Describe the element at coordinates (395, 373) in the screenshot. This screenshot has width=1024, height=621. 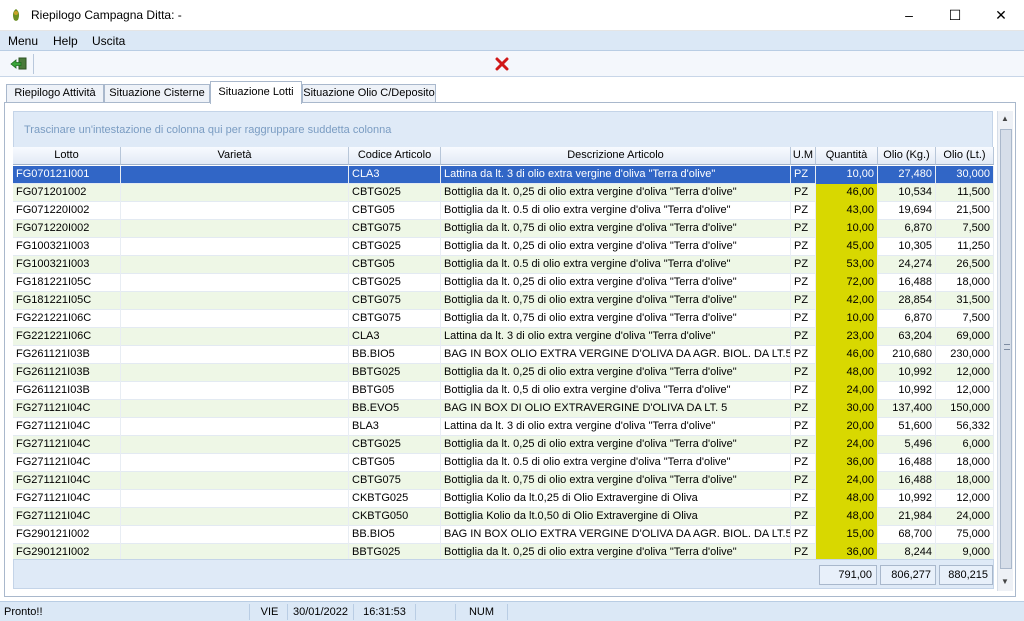
I see `cell-codice-articolo: BBTG025` at that location.